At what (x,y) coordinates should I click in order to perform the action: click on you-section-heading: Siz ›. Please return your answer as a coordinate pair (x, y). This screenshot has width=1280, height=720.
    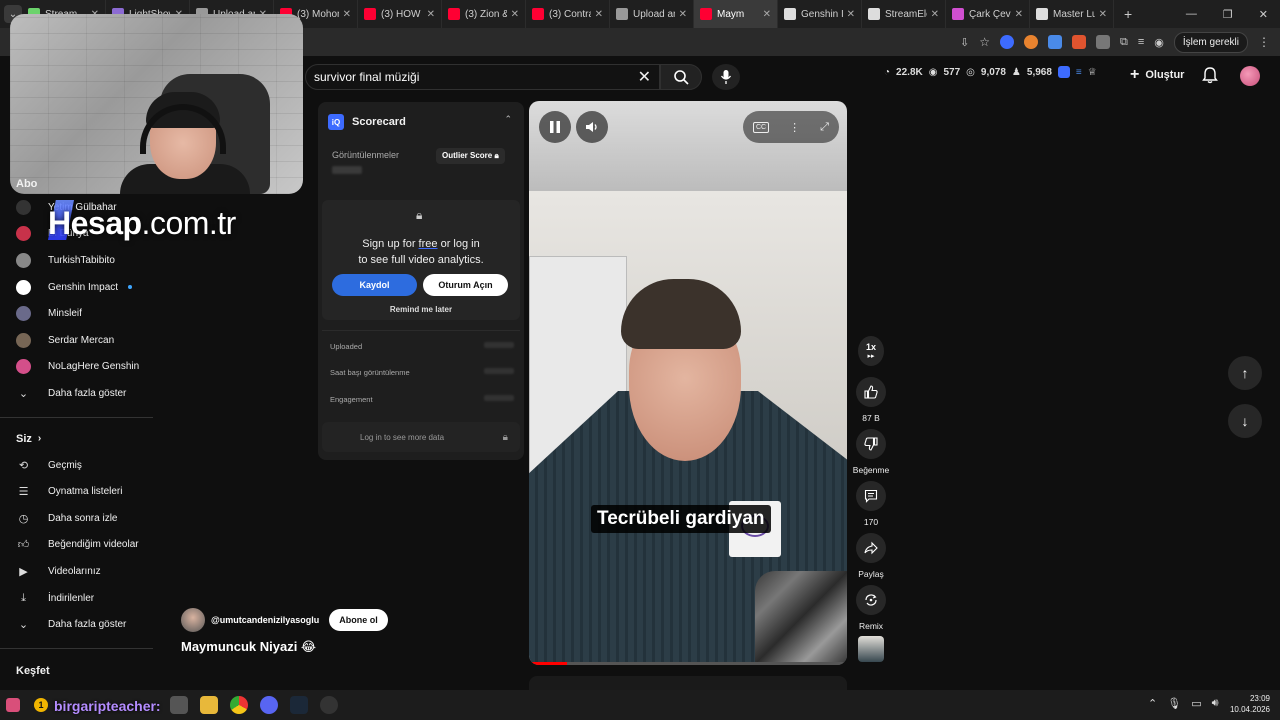
    Looking at the image, I should click on (77, 439).